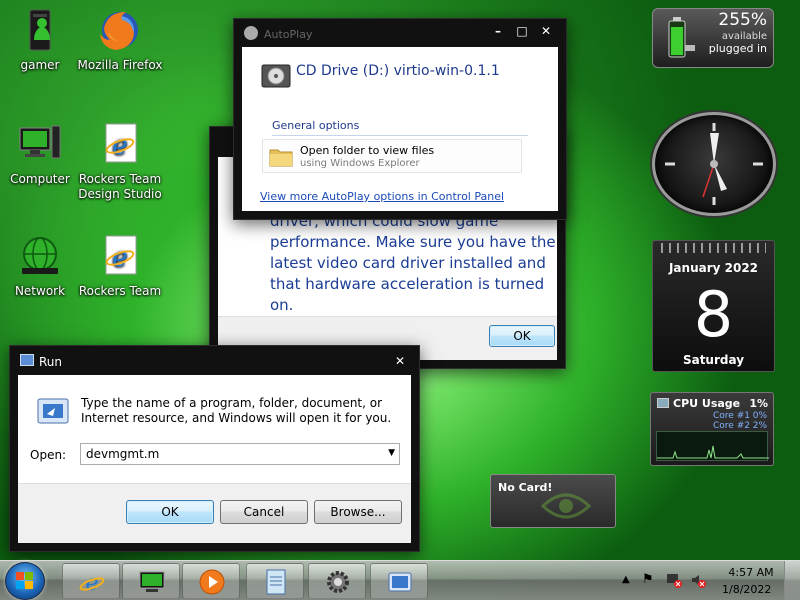  I want to click on volume-muted-icon, so click(698, 582).